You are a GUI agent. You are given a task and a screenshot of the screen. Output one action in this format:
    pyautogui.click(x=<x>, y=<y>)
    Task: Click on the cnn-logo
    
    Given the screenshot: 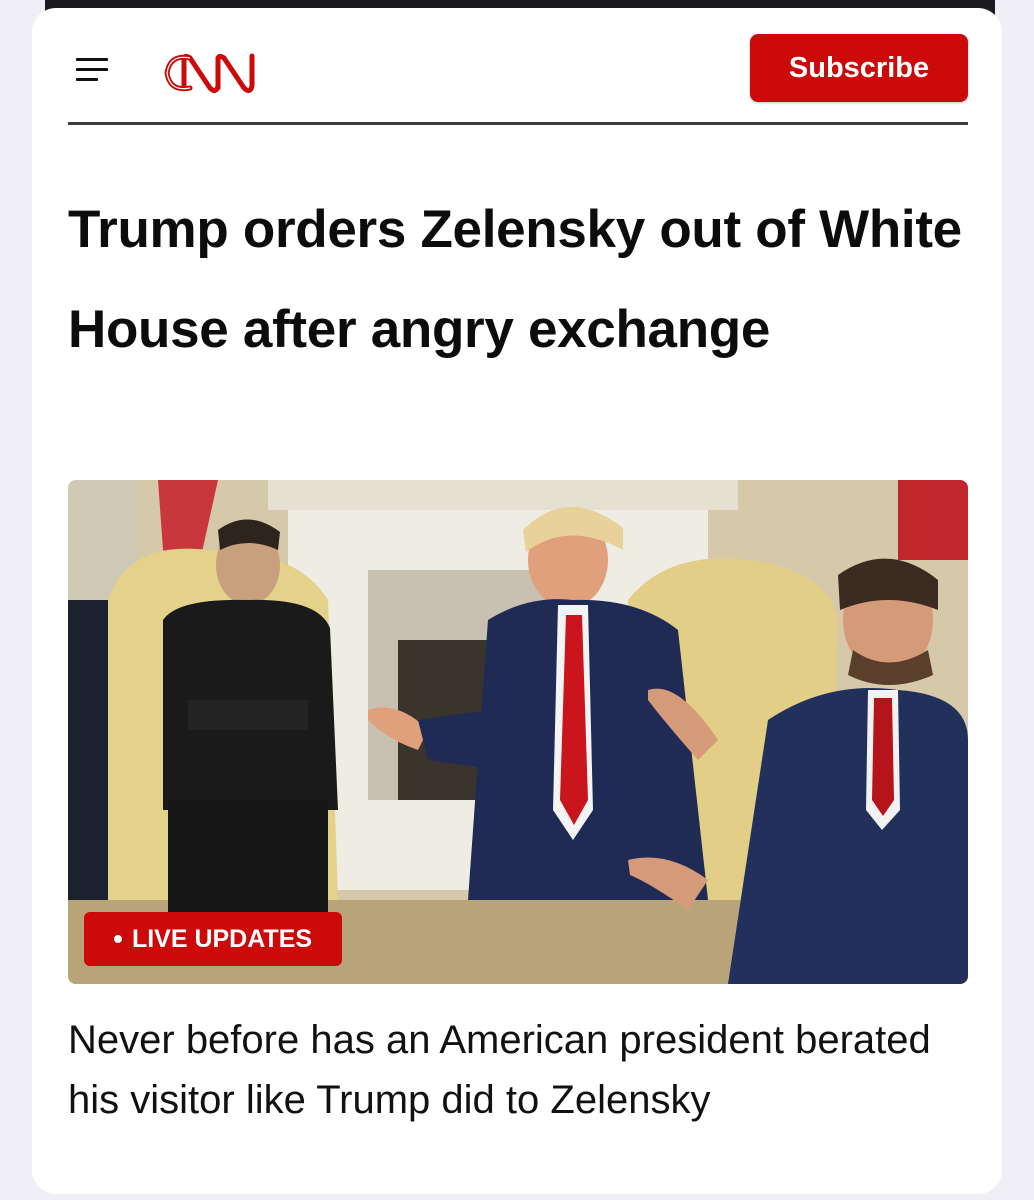 What is the action you would take?
    pyautogui.click(x=218, y=73)
    